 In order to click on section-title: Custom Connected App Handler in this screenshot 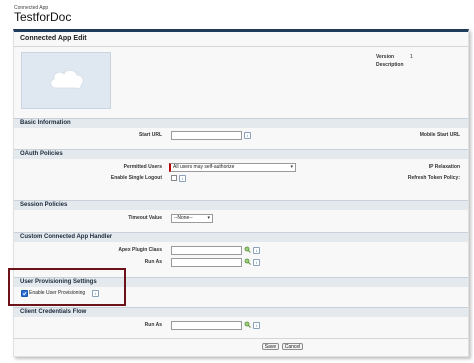, I will do `click(66, 237)`.